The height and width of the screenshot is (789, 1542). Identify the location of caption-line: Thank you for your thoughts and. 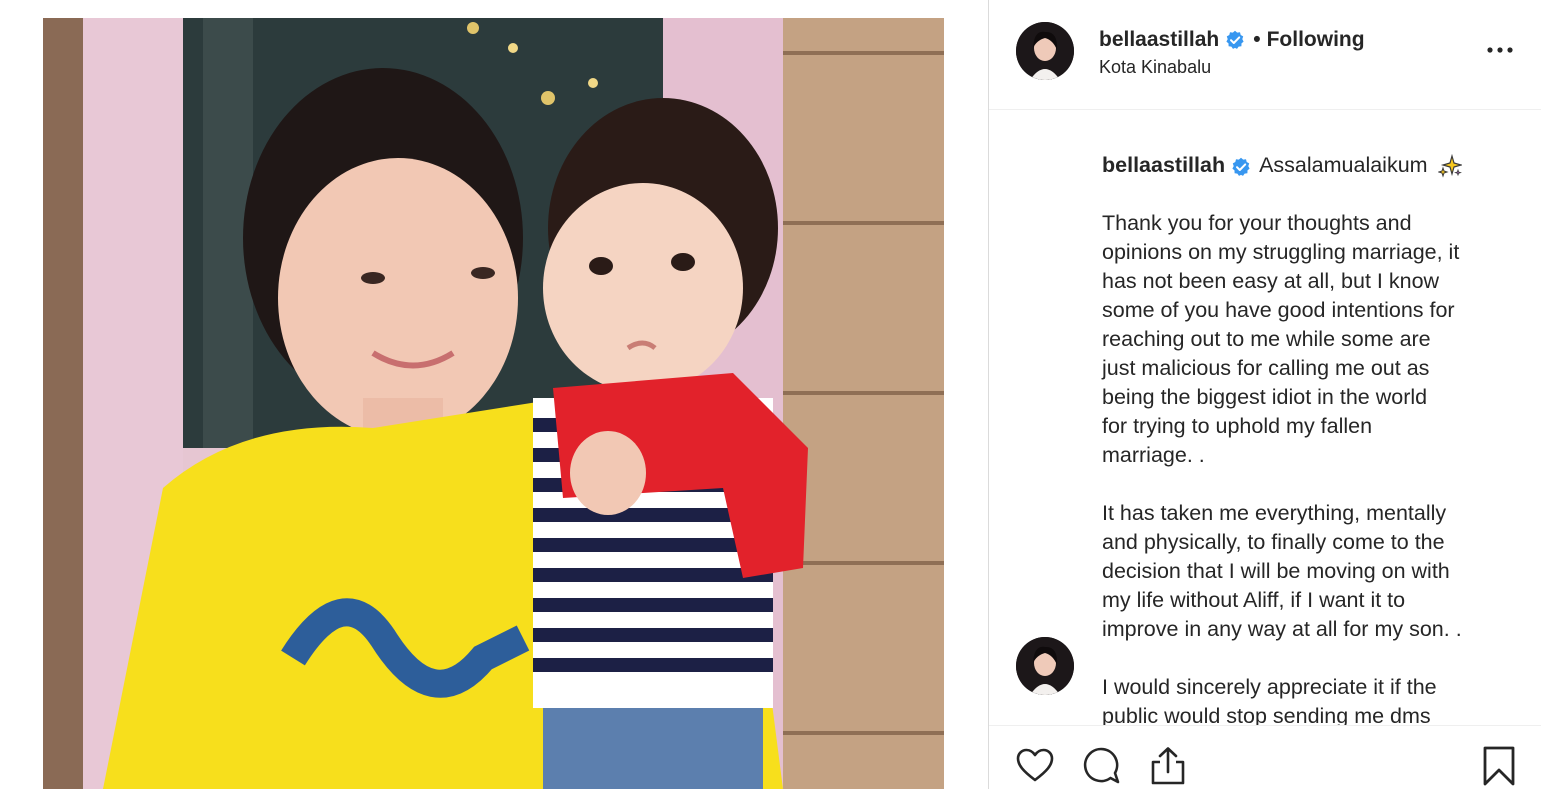
(1257, 223).